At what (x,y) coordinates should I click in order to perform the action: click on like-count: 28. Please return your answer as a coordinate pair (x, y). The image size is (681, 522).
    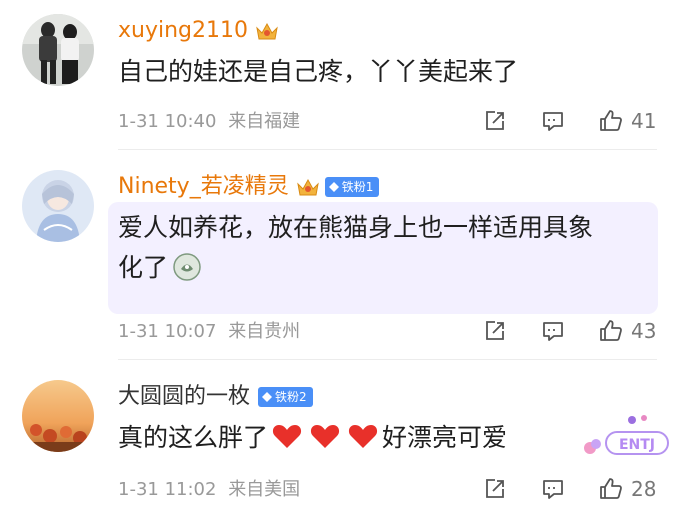
    Looking at the image, I should click on (644, 489).